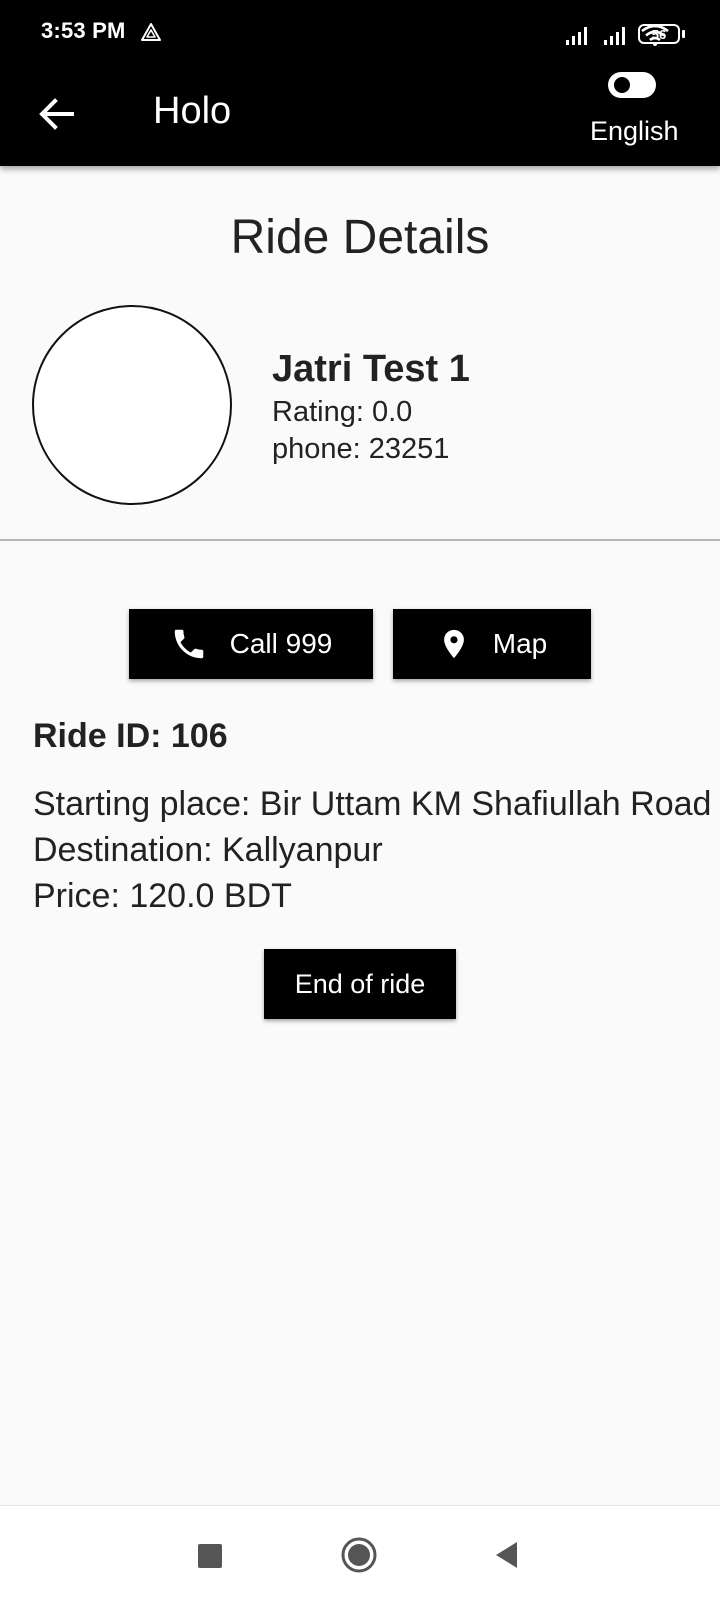  What do you see at coordinates (632, 85) in the screenshot?
I see `language-toggle` at bounding box center [632, 85].